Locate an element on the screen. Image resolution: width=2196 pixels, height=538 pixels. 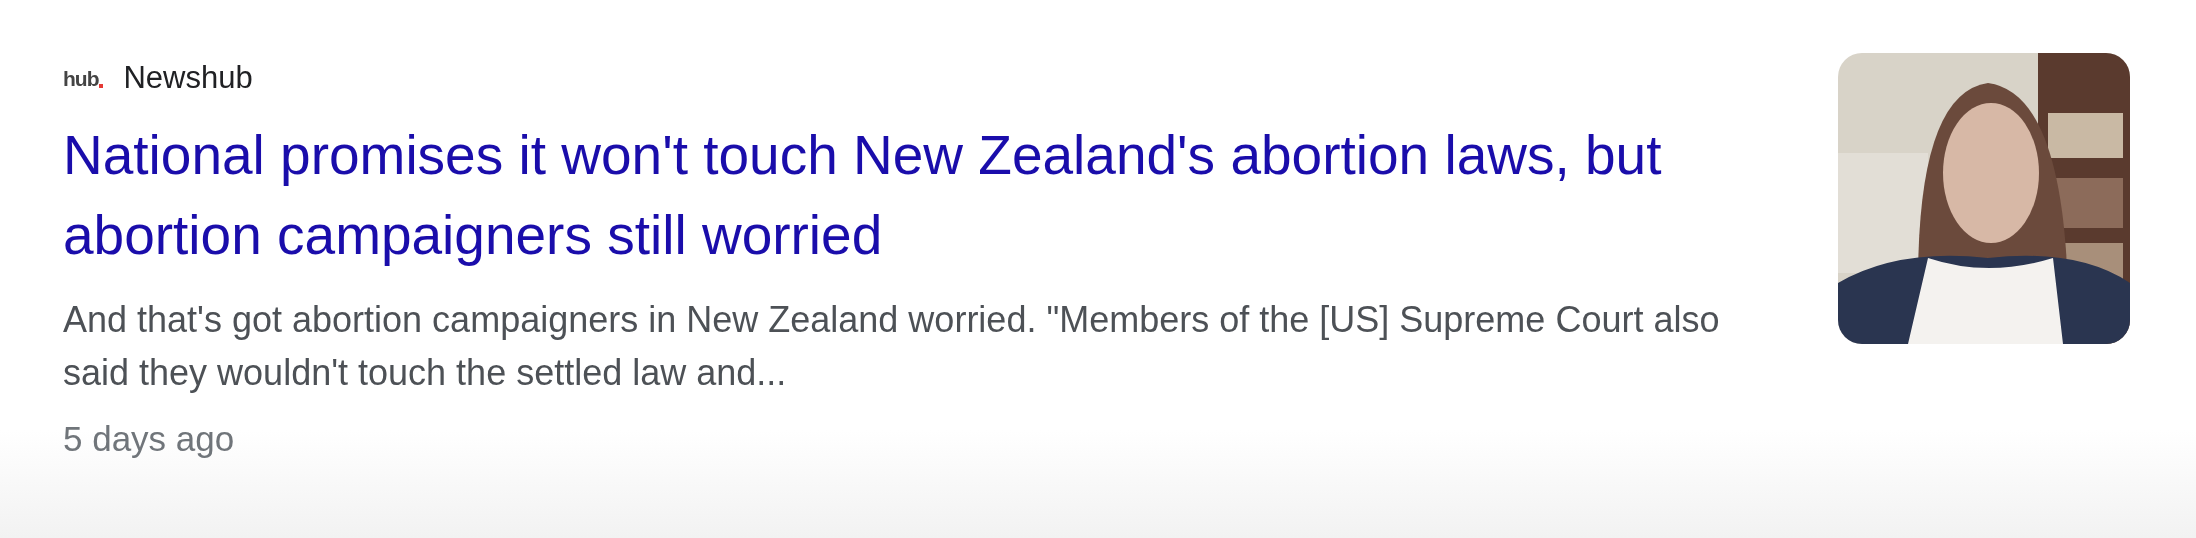
site-logo: hub is located at coordinates (83, 78).